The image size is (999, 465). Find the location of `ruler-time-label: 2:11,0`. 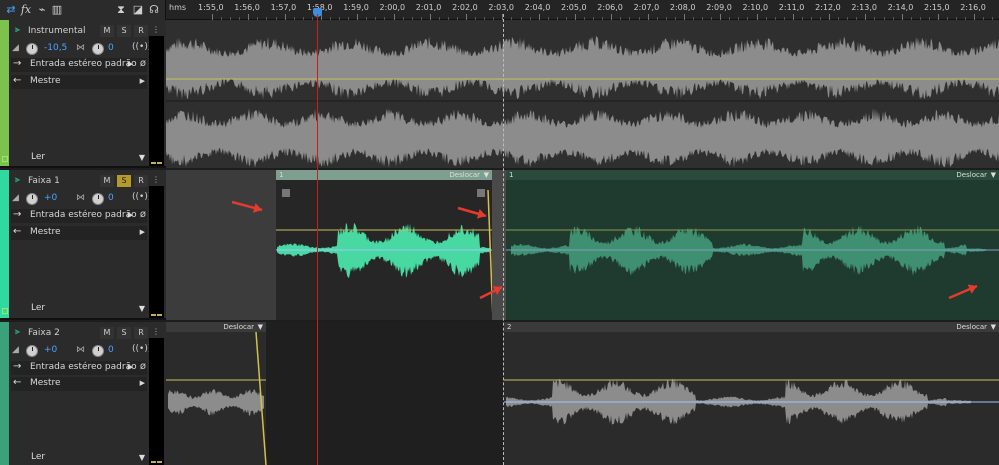

ruler-time-label: 2:11,0 is located at coordinates (791, 7).